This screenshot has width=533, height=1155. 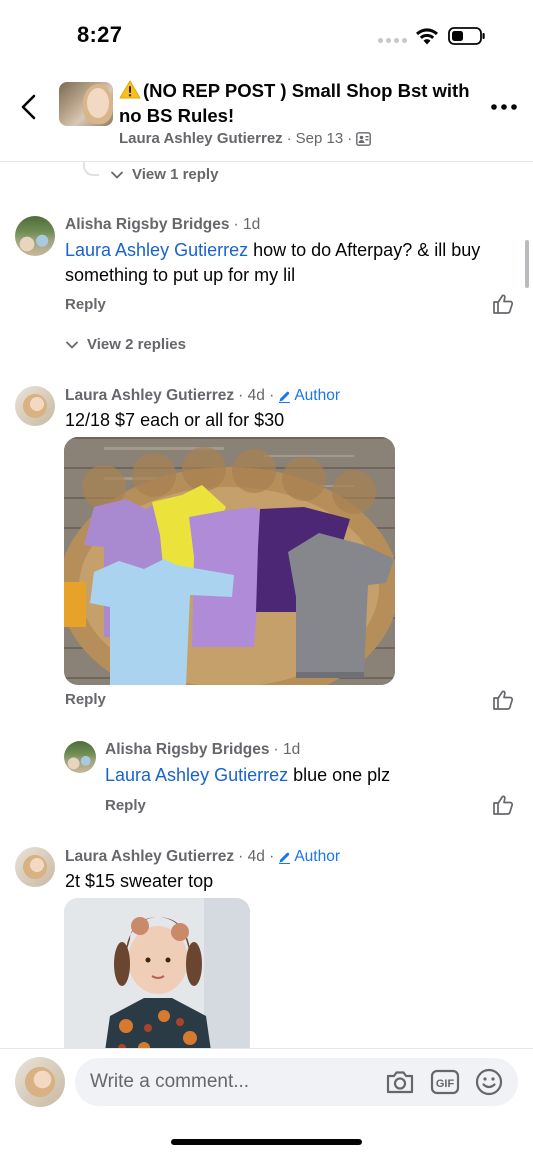 What do you see at coordinates (30, 107) in the screenshot?
I see `back-button` at bounding box center [30, 107].